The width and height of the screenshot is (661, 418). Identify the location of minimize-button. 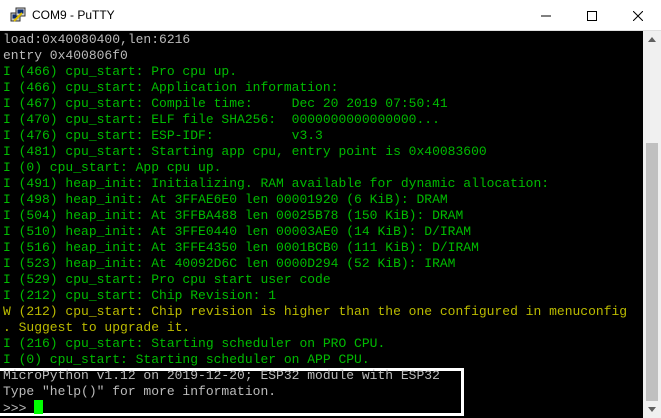
(546, 15).